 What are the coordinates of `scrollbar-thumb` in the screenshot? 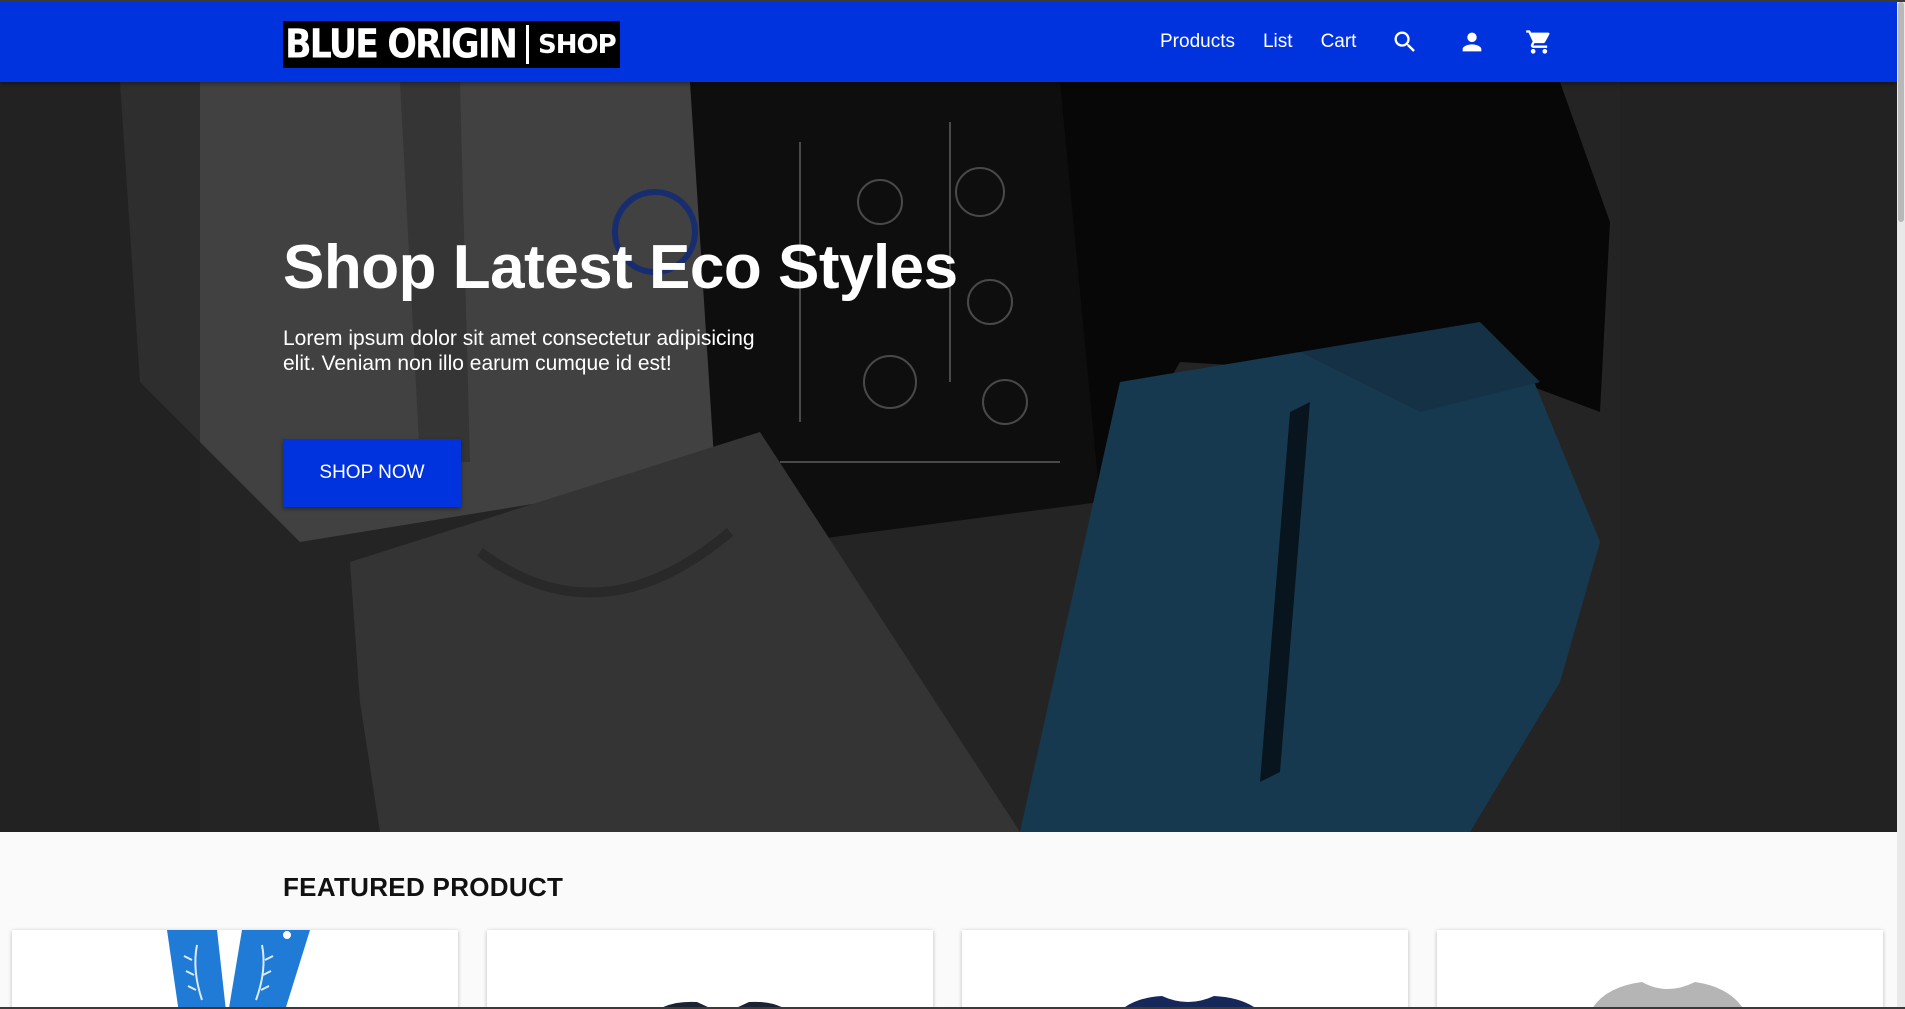 It's located at (1901, 112).